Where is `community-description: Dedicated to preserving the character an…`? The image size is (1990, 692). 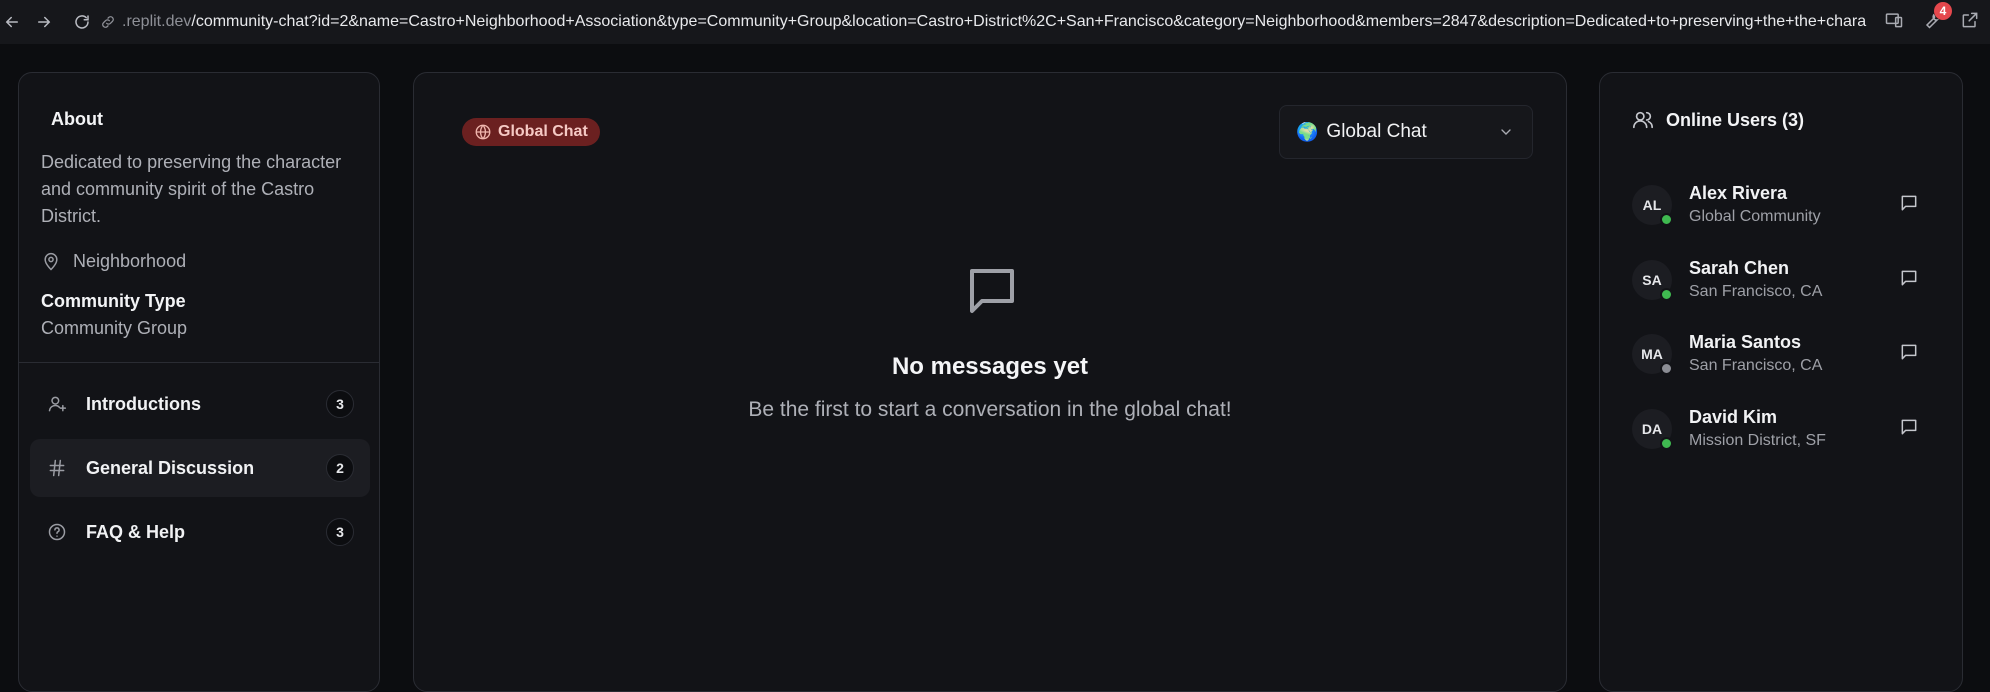
community-description: Dedicated to preserving the character an… is located at coordinates (191, 189).